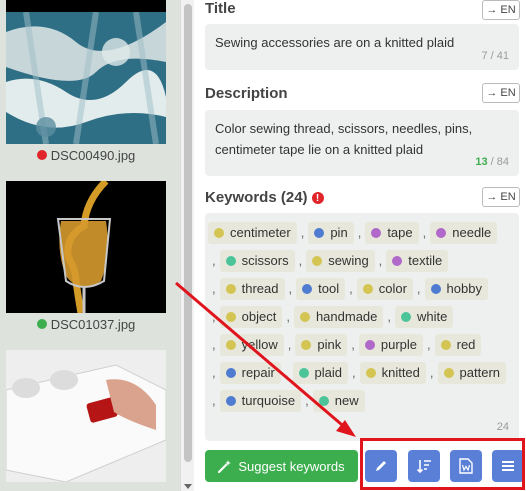 This screenshot has height=491, width=526. Describe the element at coordinates (390, 345) in the screenshot. I see `keyword-chip: purple` at that location.